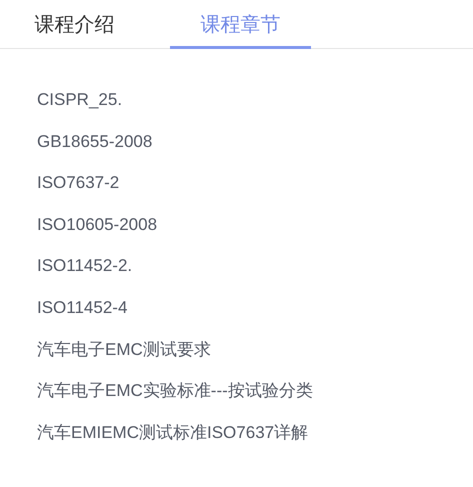  I want to click on chapter-link: ISO10605-2008, so click(97, 224).